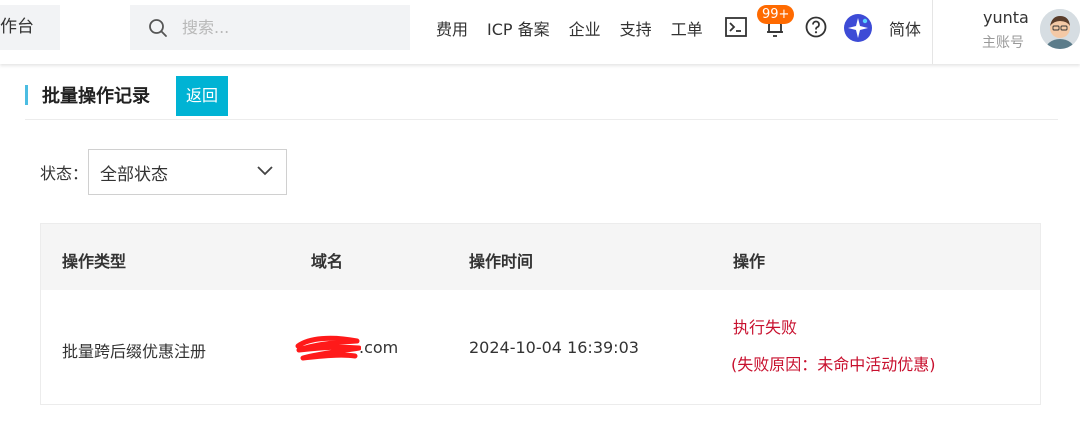  I want to click on ai-assistant-button, so click(858, 28).